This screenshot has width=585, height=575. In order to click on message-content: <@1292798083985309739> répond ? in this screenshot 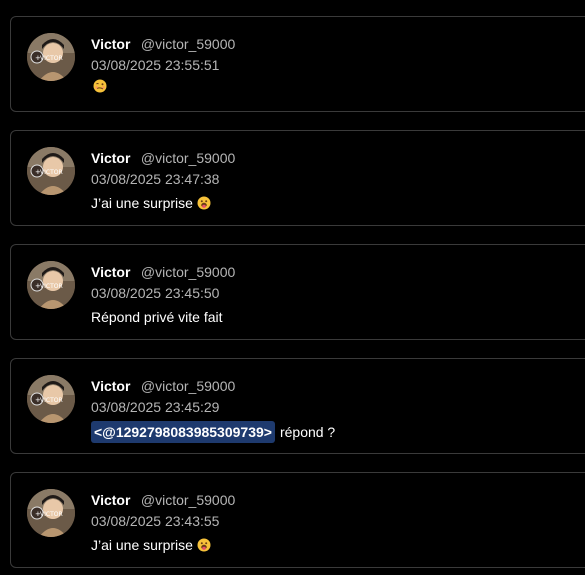, I will do `click(213, 432)`.